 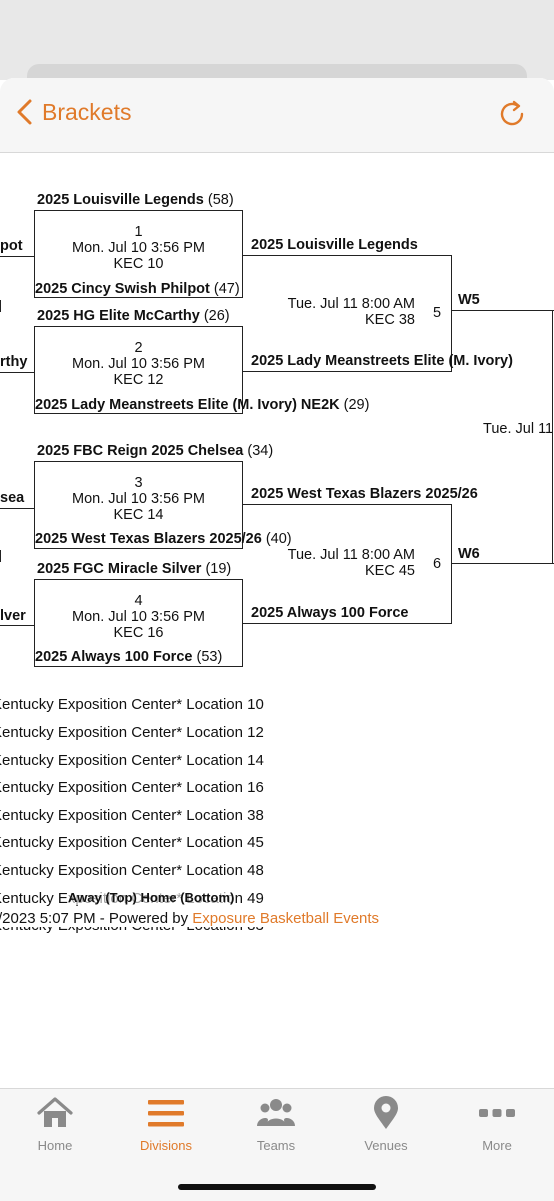 What do you see at coordinates (382, 361) in the screenshot?
I see `team-name: 2025 Lady Meanstreets Elite (M. Ivory)` at bounding box center [382, 361].